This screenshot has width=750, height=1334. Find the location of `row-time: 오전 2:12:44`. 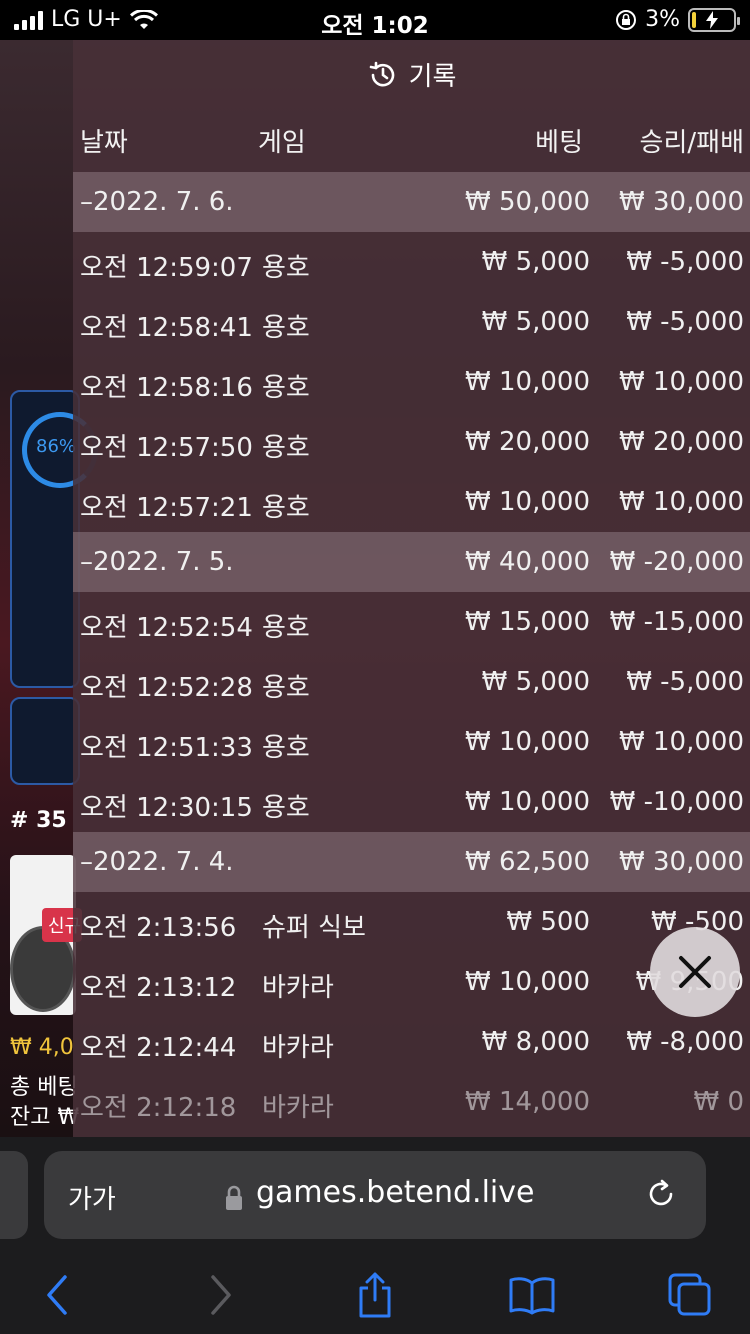

row-time: 오전 2:12:44 is located at coordinates (158, 1048).